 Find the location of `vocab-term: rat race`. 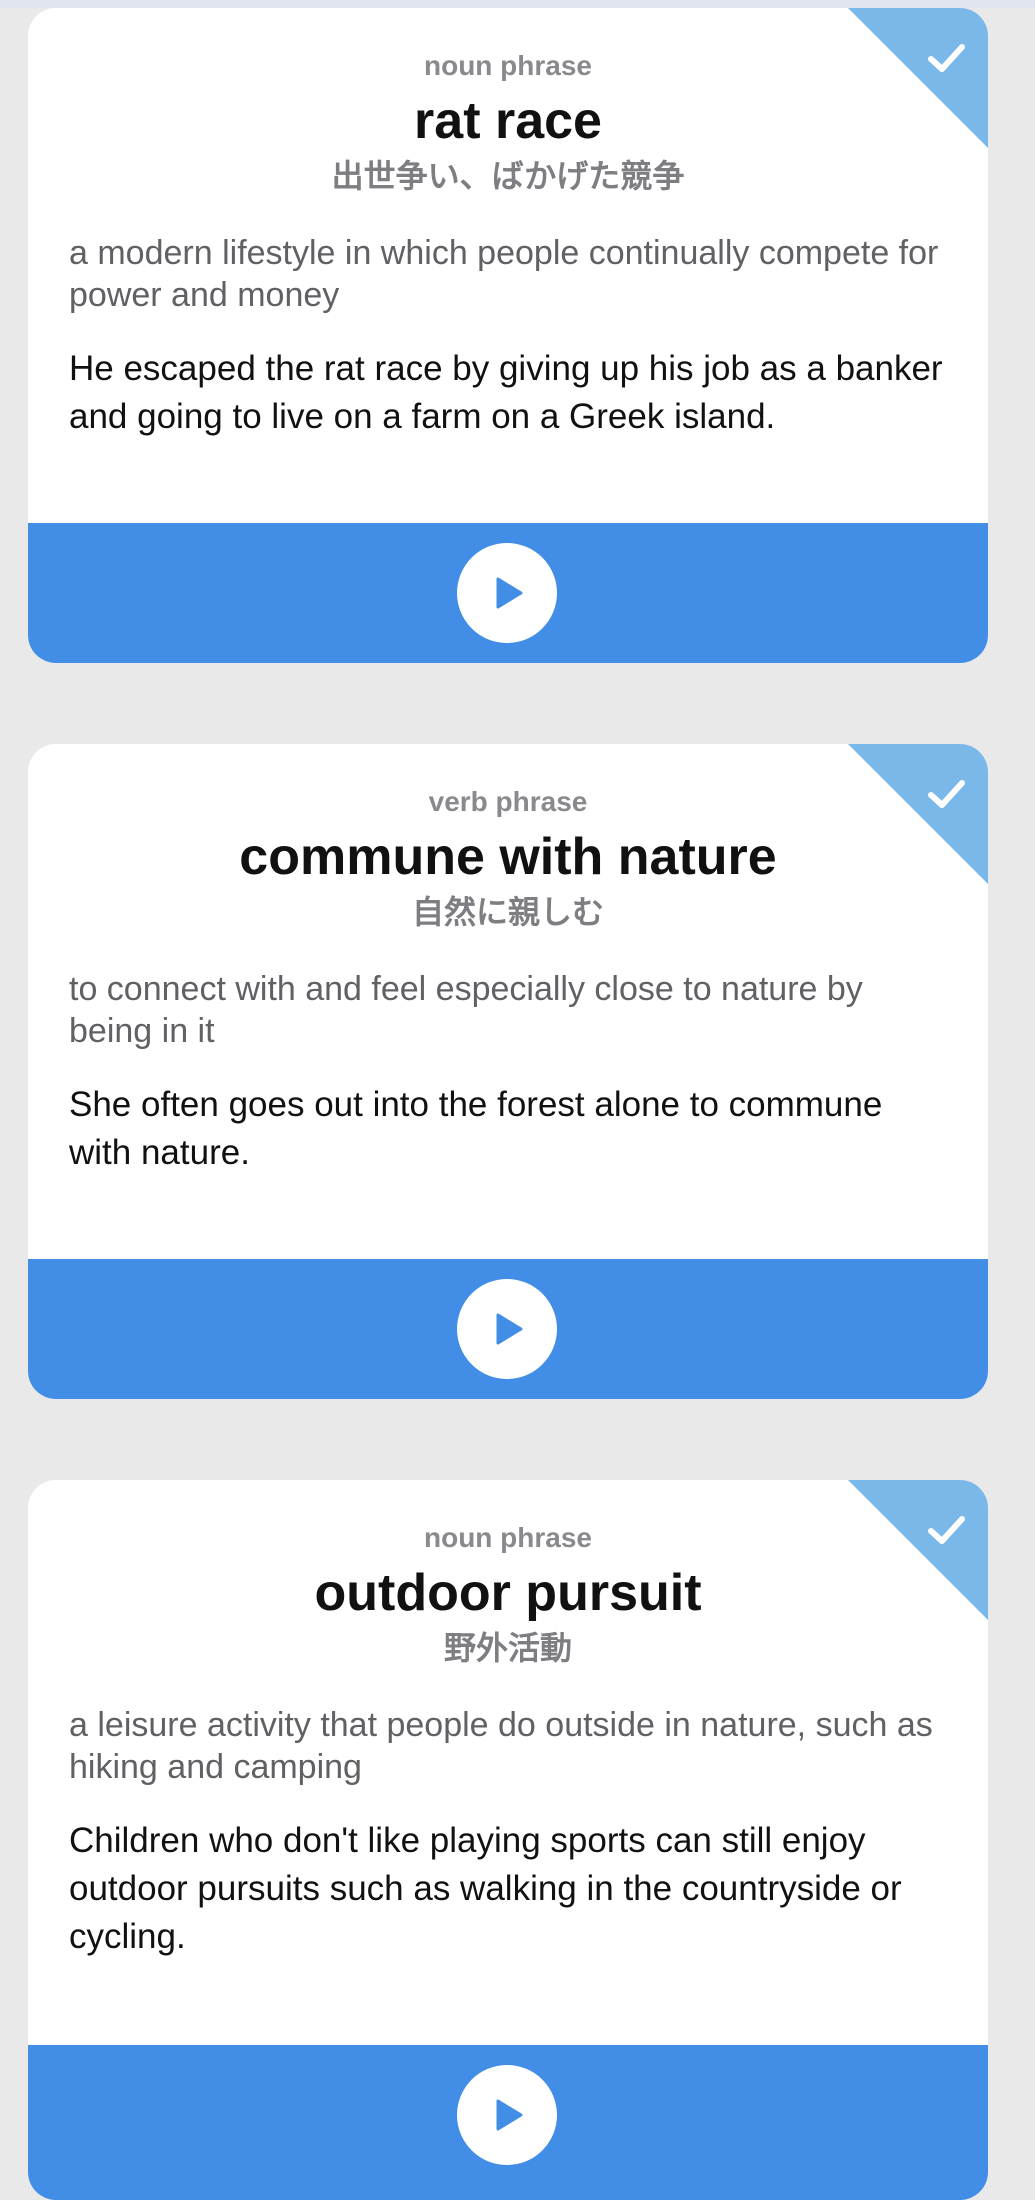

vocab-term: rat race is located at coordinates (508, 121).